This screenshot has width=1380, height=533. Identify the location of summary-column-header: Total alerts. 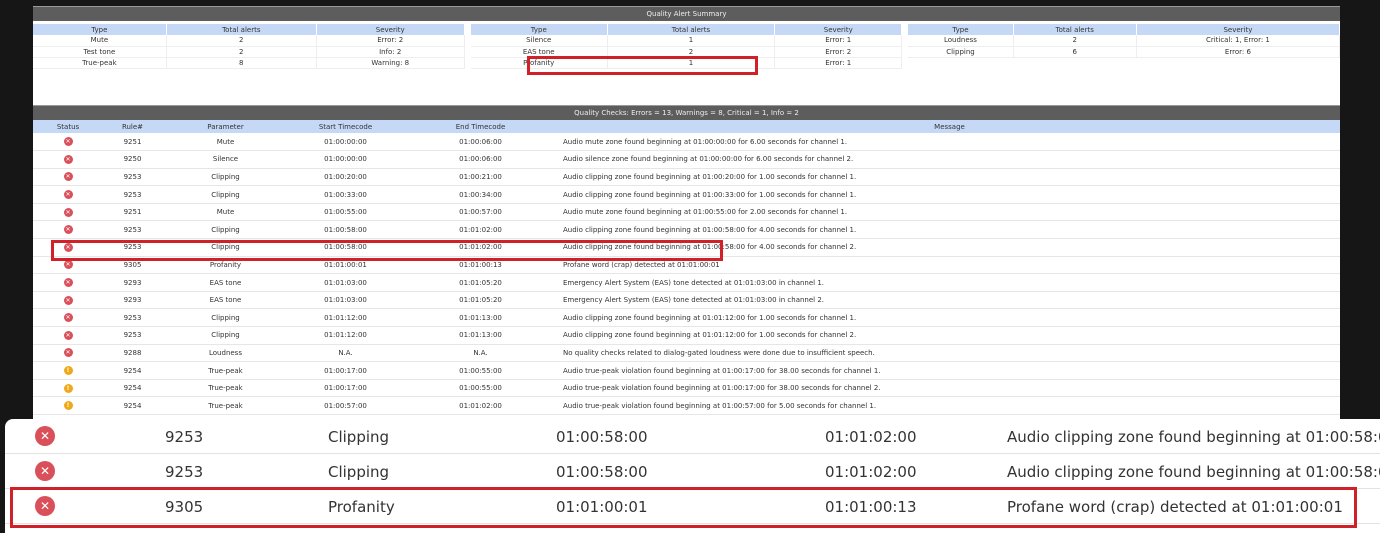
(691, 29).